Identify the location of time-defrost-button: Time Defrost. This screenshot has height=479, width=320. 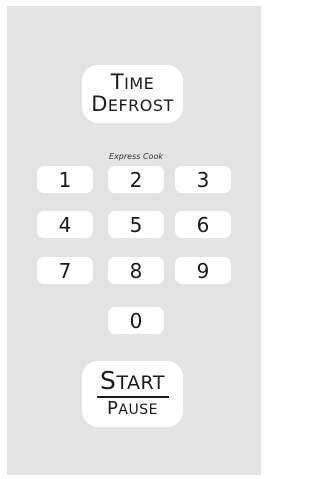
(132, 94).